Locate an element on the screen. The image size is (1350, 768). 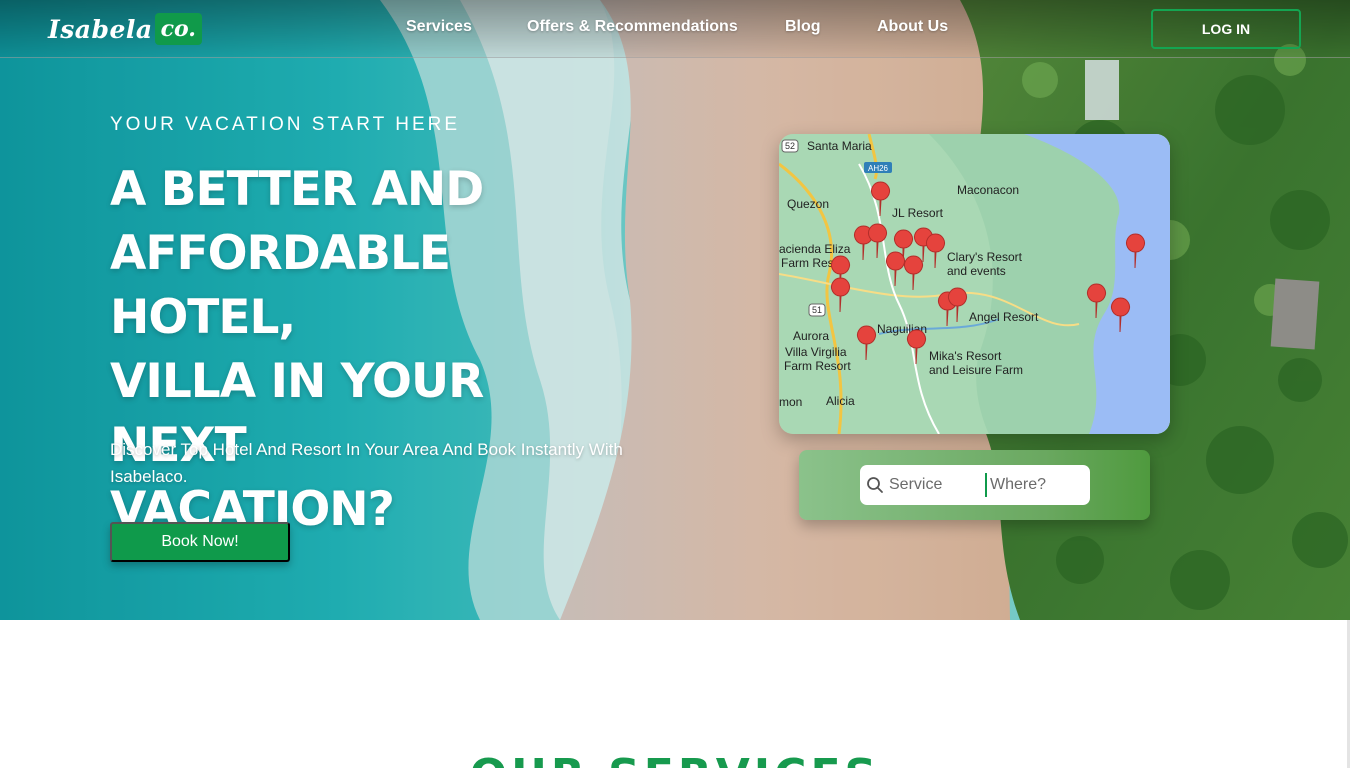
map-label: Santa Maria is located at coordinates (839, 146).